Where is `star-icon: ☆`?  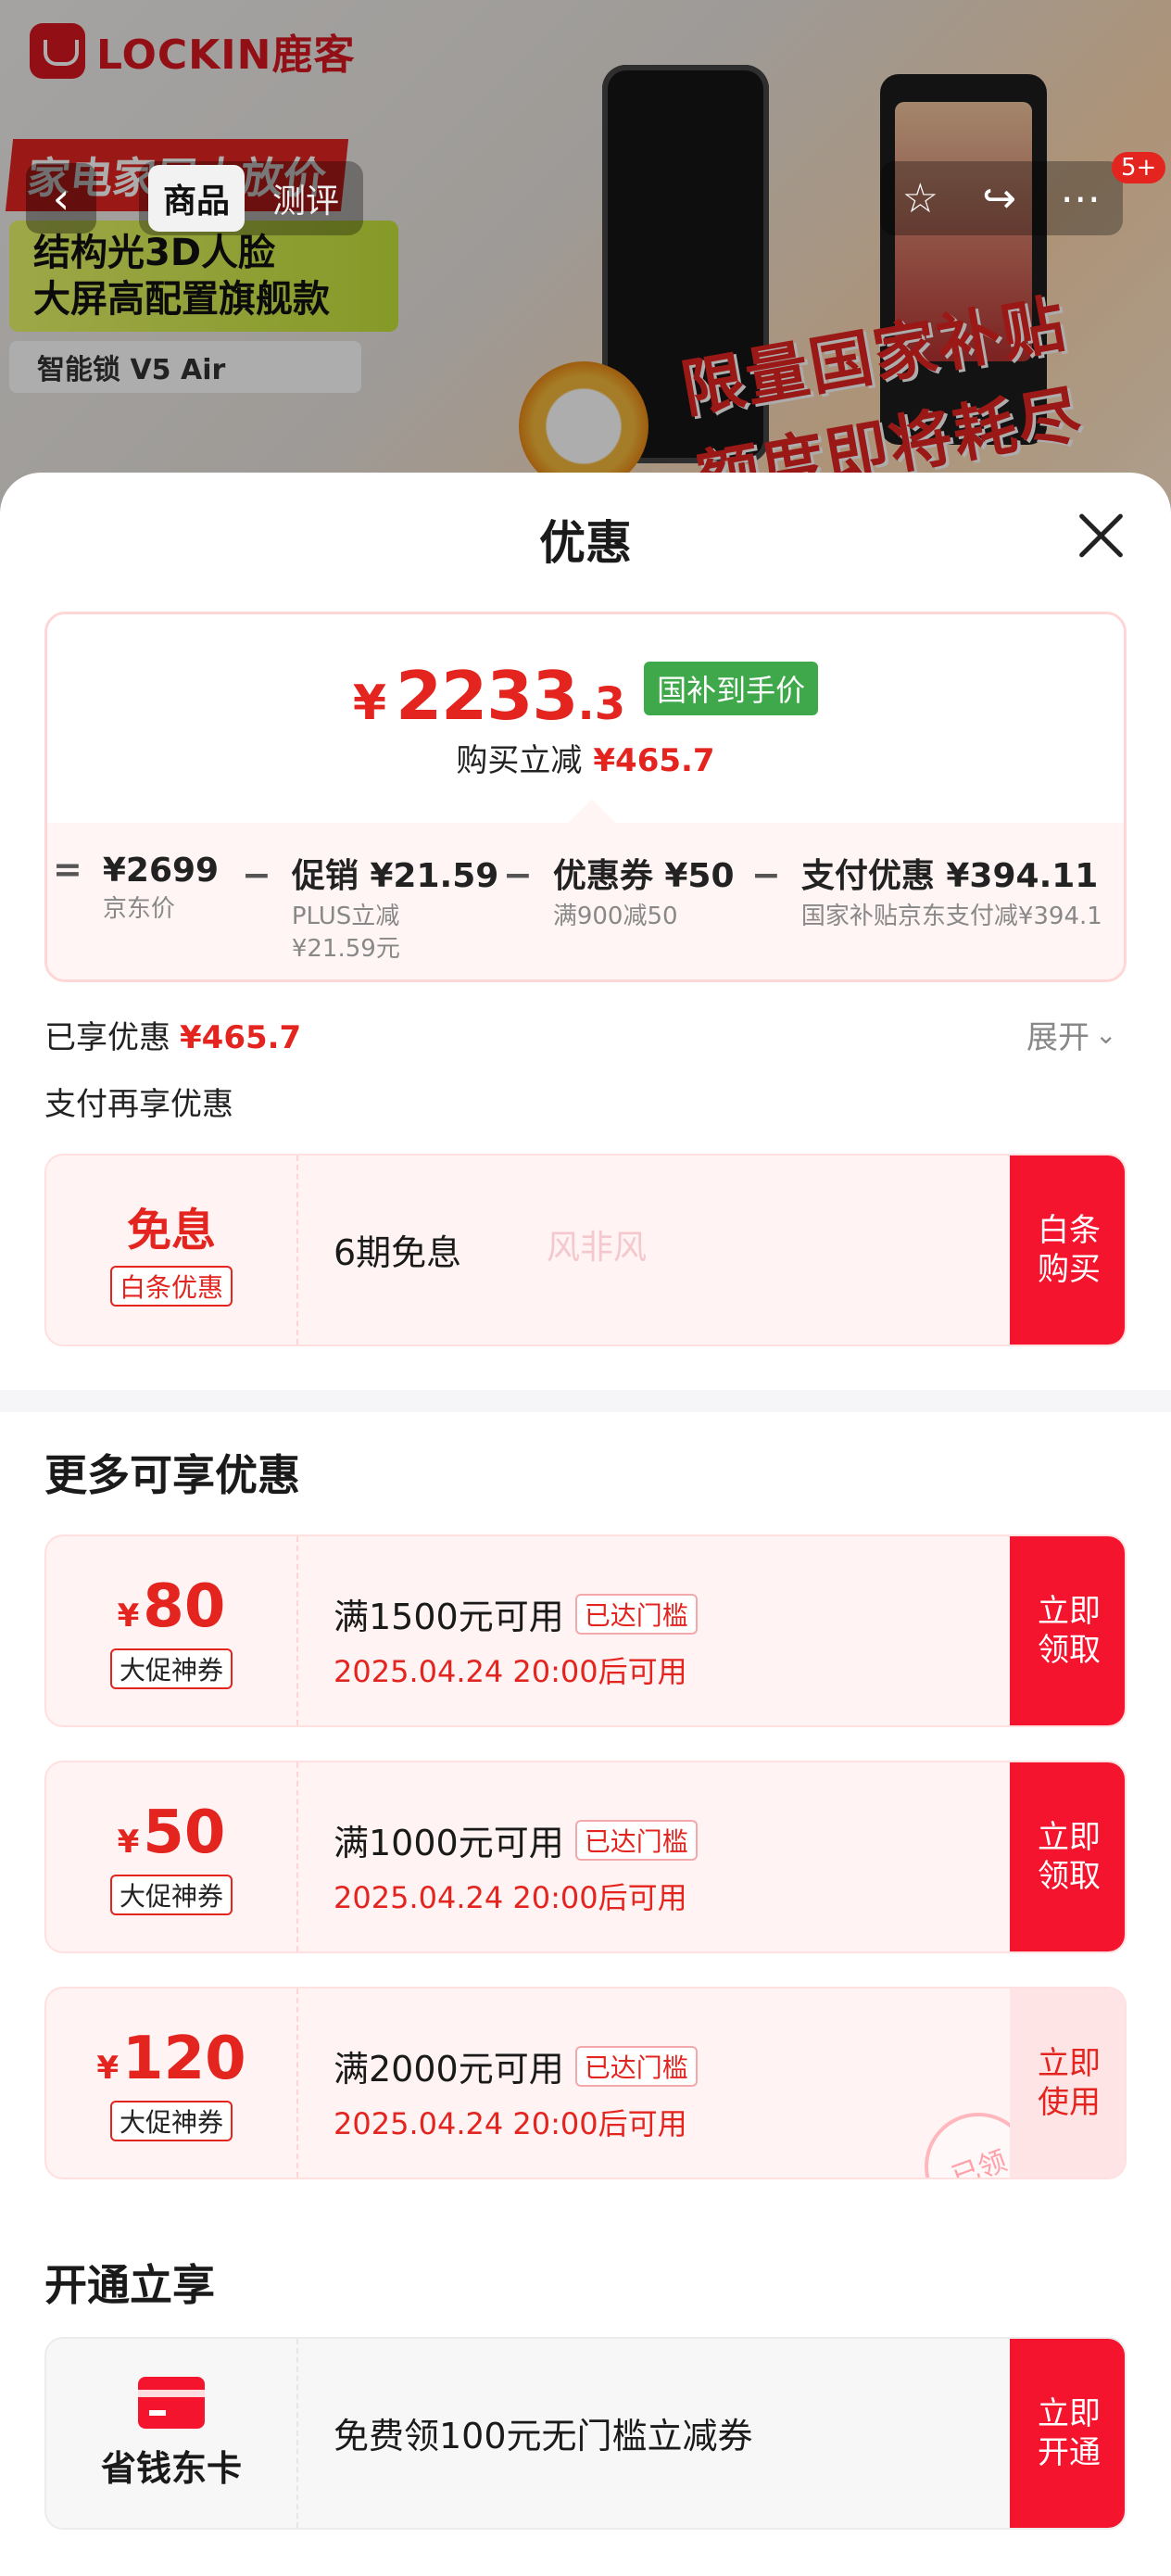 star-icon: ☆ is located at coordinates (920, 198).